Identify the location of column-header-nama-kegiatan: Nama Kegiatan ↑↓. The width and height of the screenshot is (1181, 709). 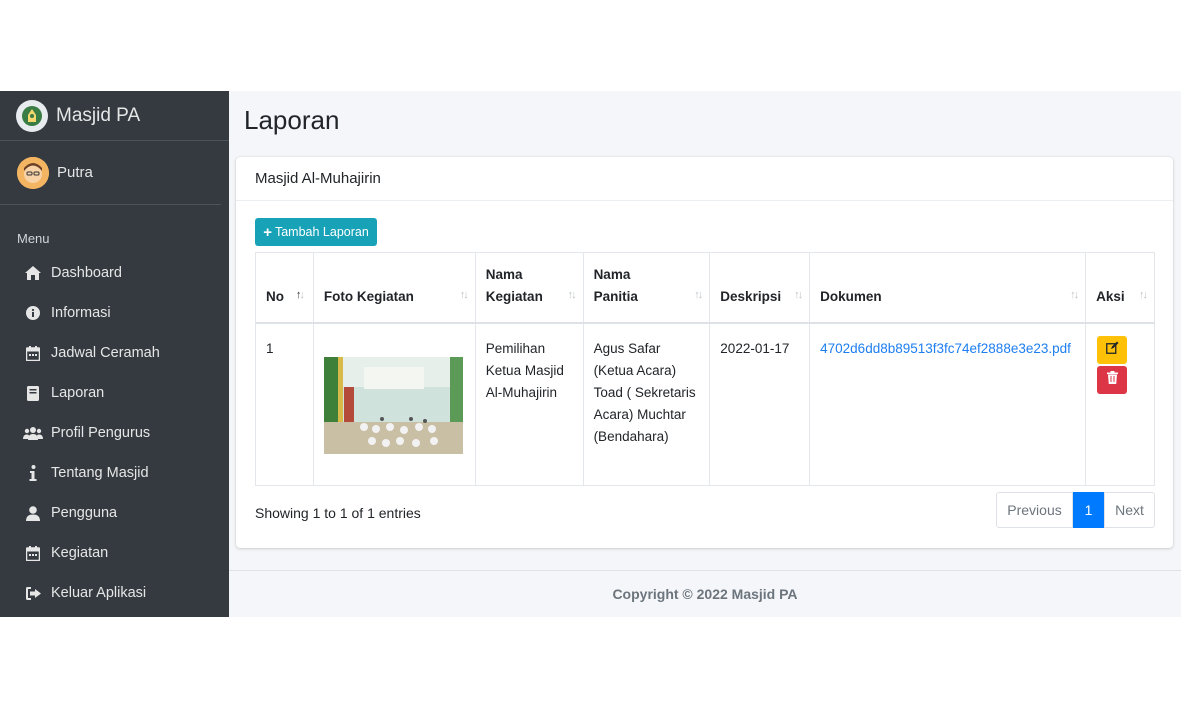
(529, 288).